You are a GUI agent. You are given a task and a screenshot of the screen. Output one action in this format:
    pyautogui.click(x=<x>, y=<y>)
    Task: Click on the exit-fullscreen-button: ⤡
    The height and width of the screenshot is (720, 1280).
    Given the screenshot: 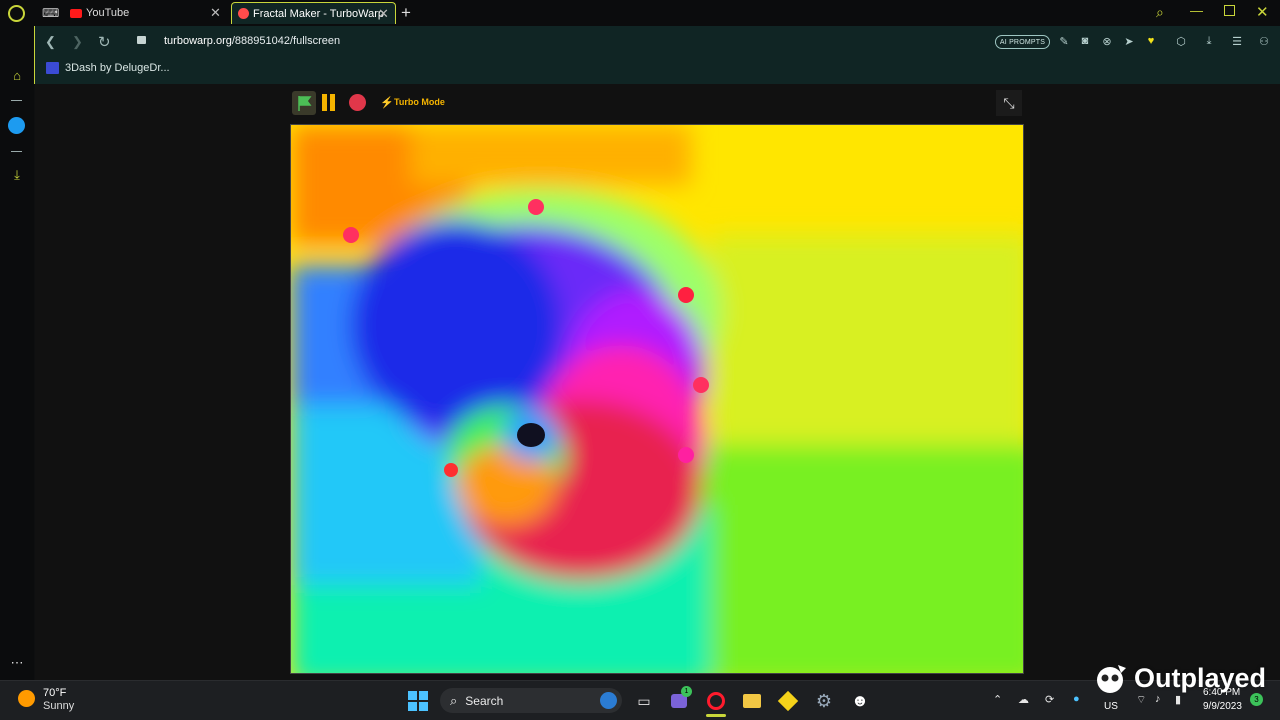 What is the action you would take?
    pyautogui.click(x=1009, y=103)
    